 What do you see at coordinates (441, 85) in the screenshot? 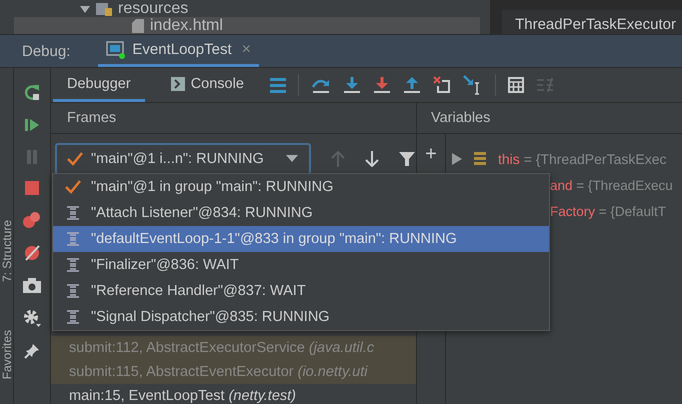
I see `drop-frame-icon` at bounding box center [441, 85].